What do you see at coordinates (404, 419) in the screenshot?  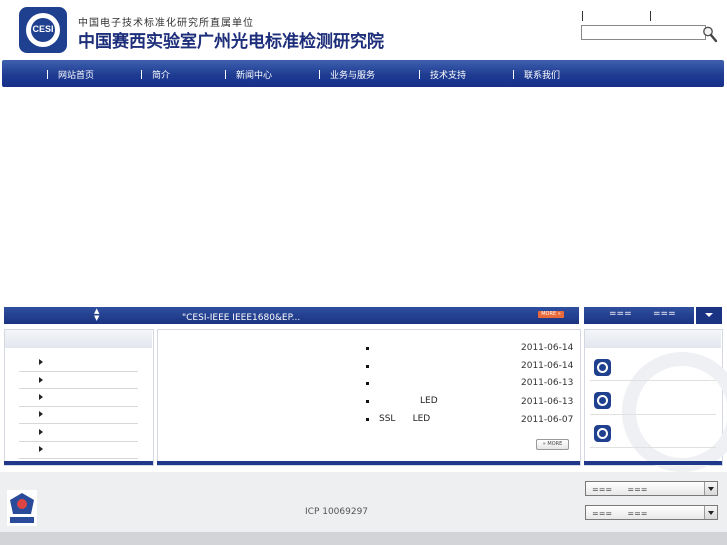 I see `news-title: SSL LED` at bounding box center [404, 419].